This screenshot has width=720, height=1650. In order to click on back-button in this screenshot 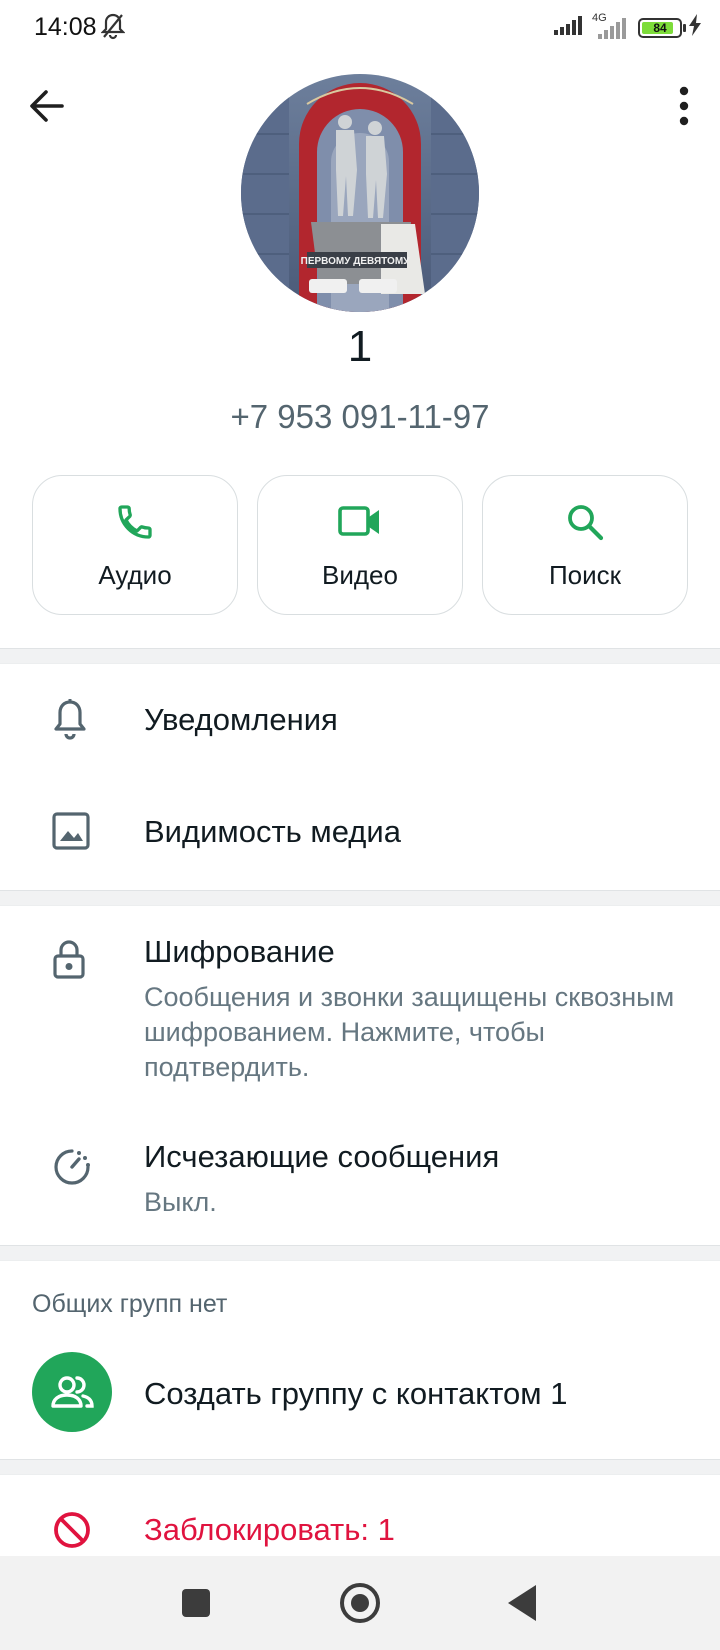, I will do `click(49, 106)`.